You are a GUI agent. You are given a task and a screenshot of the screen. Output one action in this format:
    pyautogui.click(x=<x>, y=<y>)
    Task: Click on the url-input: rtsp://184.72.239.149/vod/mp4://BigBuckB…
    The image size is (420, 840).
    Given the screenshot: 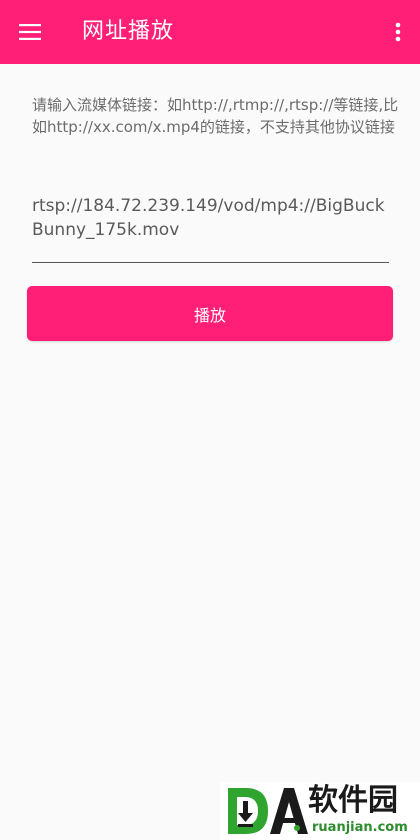 What is the action you would take?
    pyautogui.click(x=210, y=218)
    